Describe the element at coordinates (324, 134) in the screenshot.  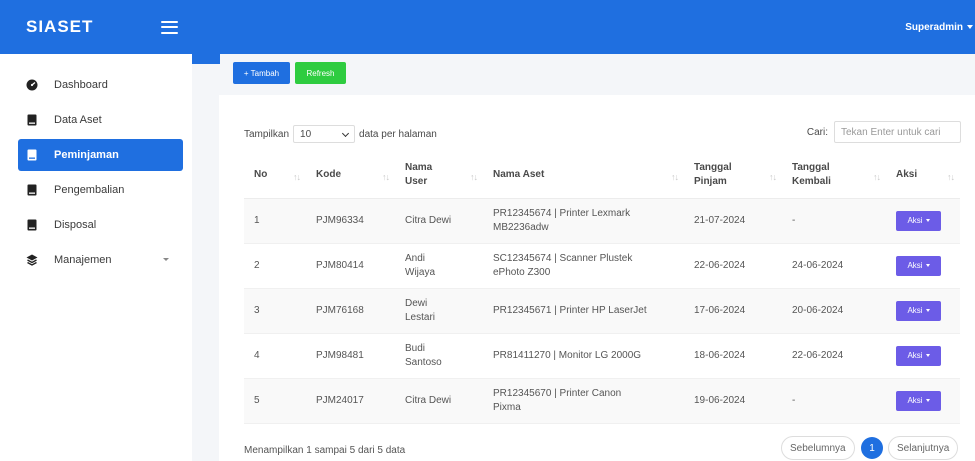
I see `page-size-select: 10` at that location.